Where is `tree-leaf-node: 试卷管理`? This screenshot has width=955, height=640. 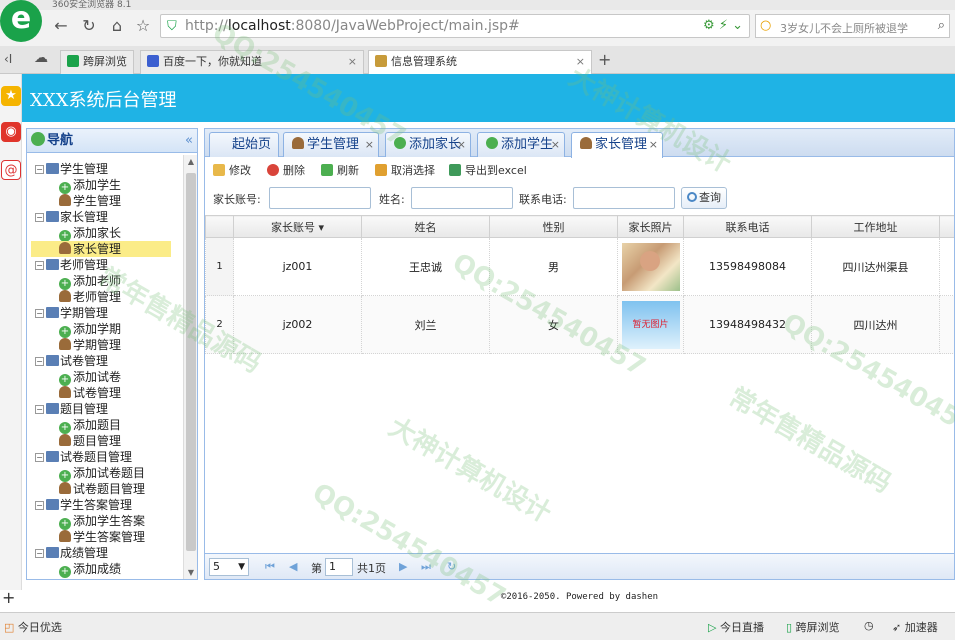 tree-leaf-node: 试卷管理 is located at coordinates (106, 393).